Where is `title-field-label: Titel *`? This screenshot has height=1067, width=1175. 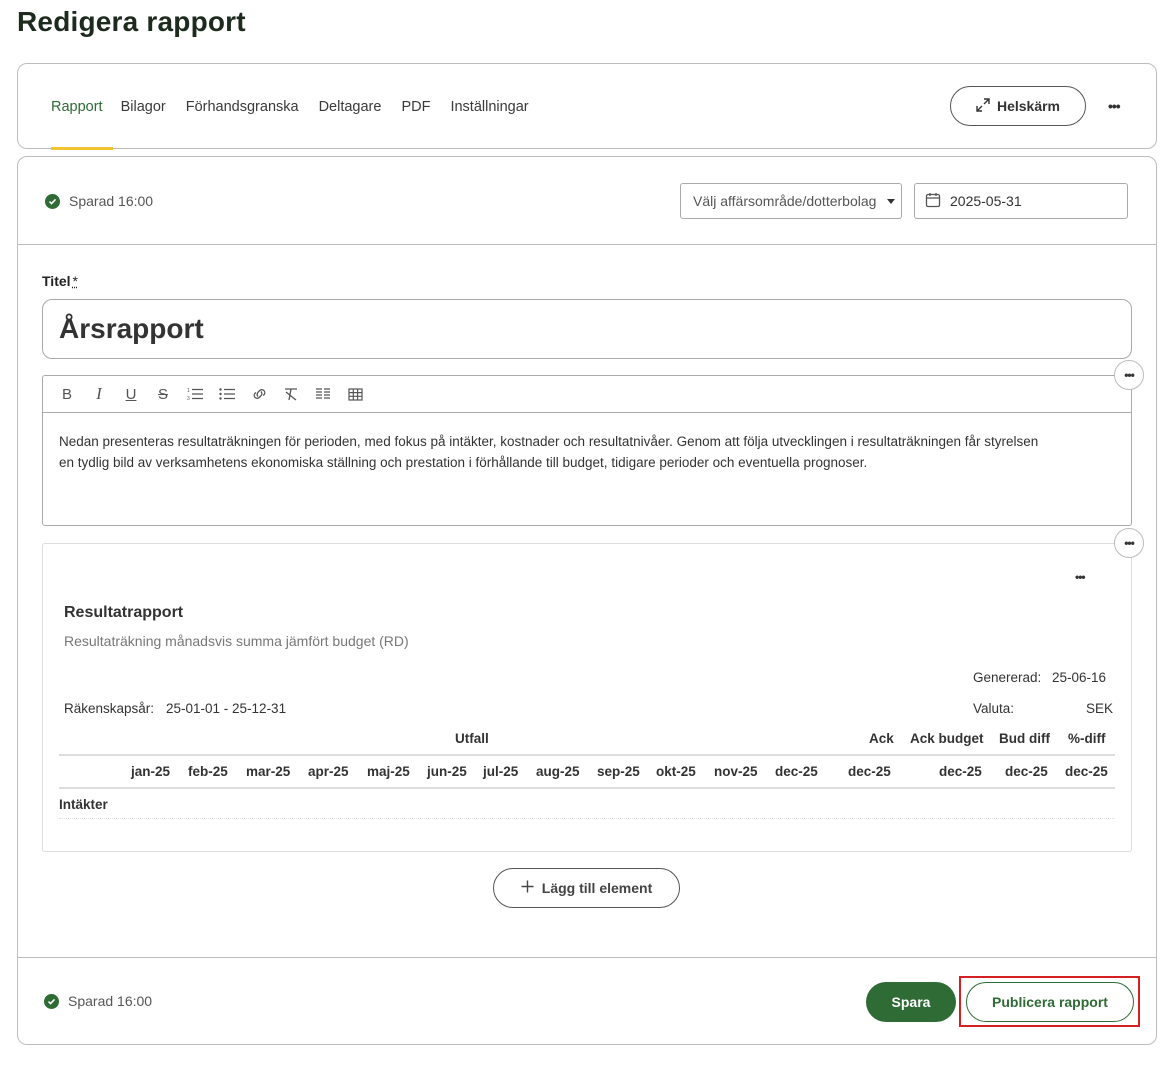 title-field-label: Titel * is located at coordinates (60, 281).